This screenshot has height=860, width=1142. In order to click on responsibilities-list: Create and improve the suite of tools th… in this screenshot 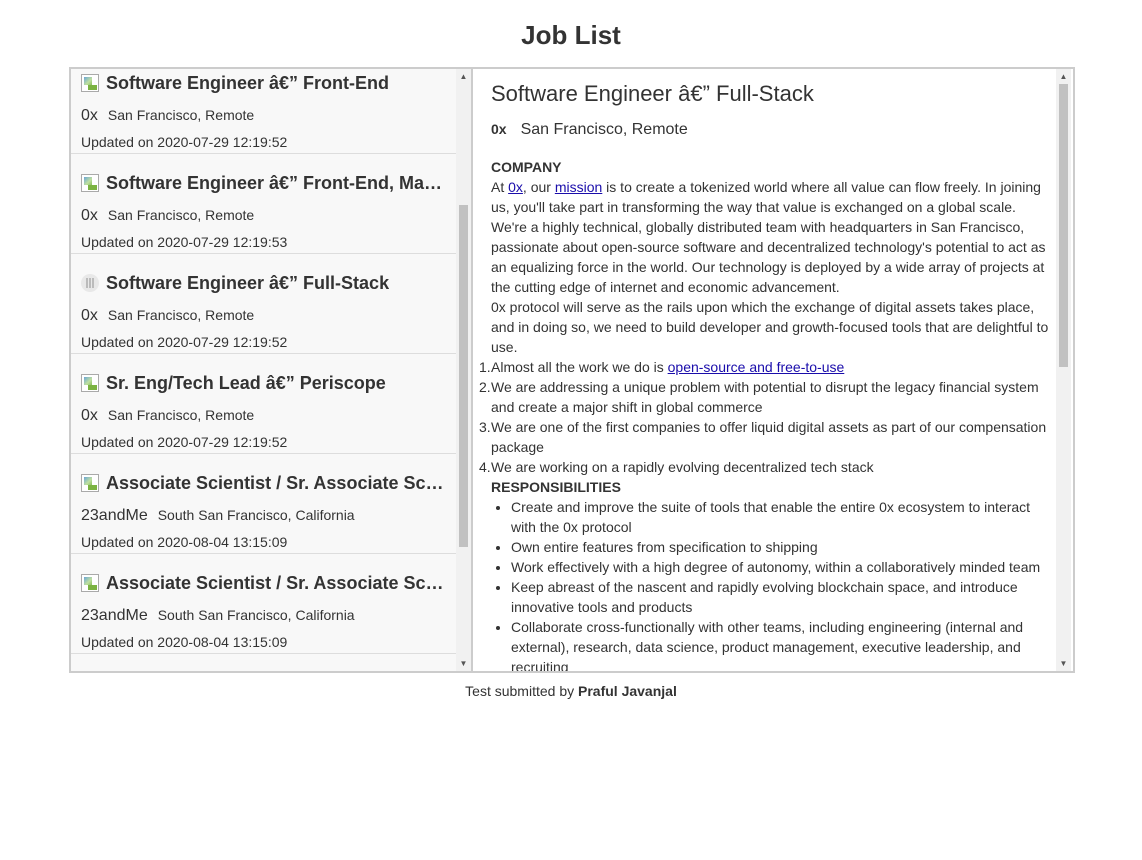, I will do `click(771, 584)`.